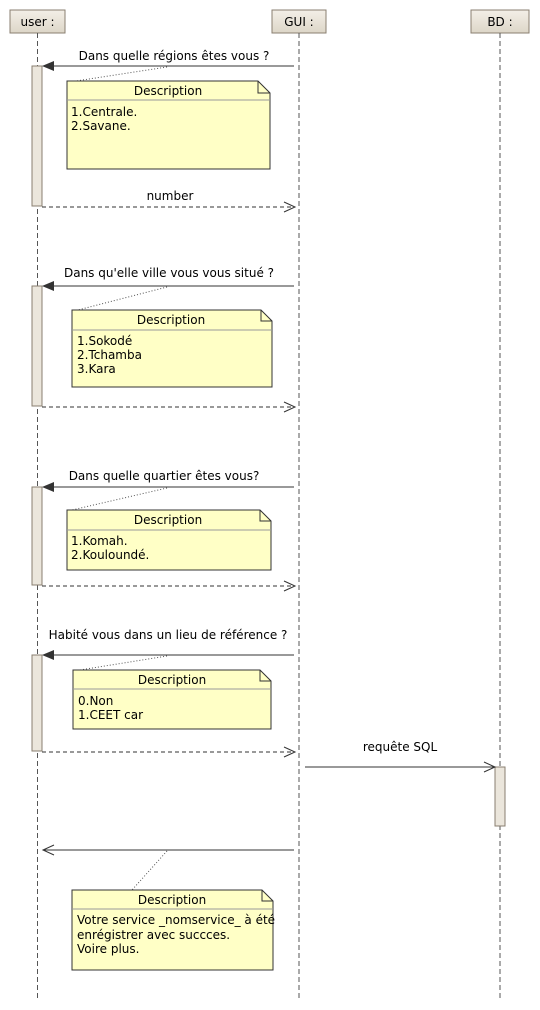 The image size is (540, 1010). What do you see at coordinates (401, 756) in the screenshot?
I see `message-sql: requête SQL` at bounding box center [401, 756].